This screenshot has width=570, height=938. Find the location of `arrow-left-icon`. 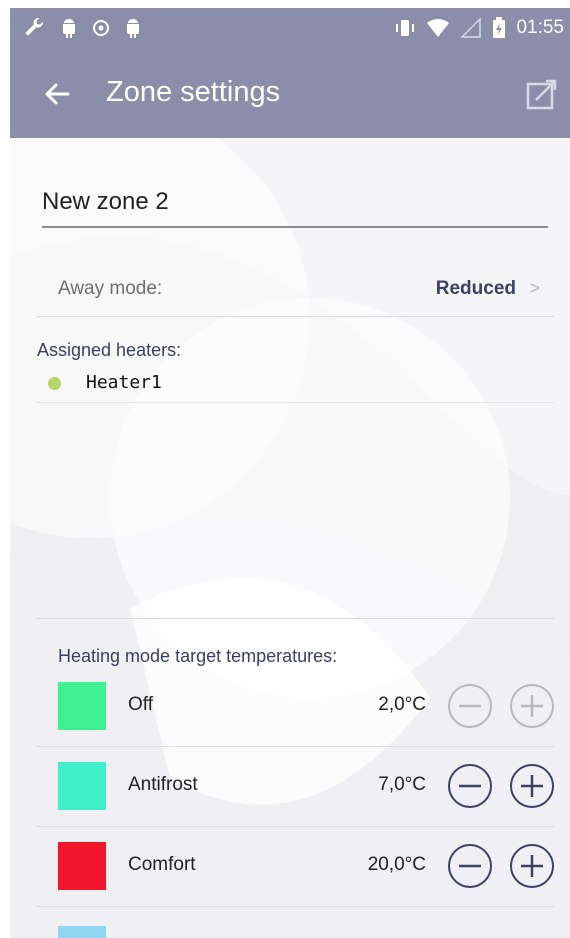

arrow-left-icon is located at coordinates (57, 94).